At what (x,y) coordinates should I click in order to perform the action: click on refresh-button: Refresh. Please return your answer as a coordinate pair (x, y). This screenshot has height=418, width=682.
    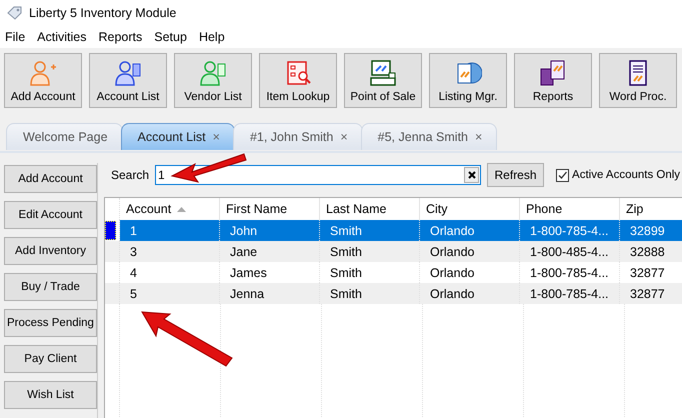
    Looking at the image, I should click on (515, 175).